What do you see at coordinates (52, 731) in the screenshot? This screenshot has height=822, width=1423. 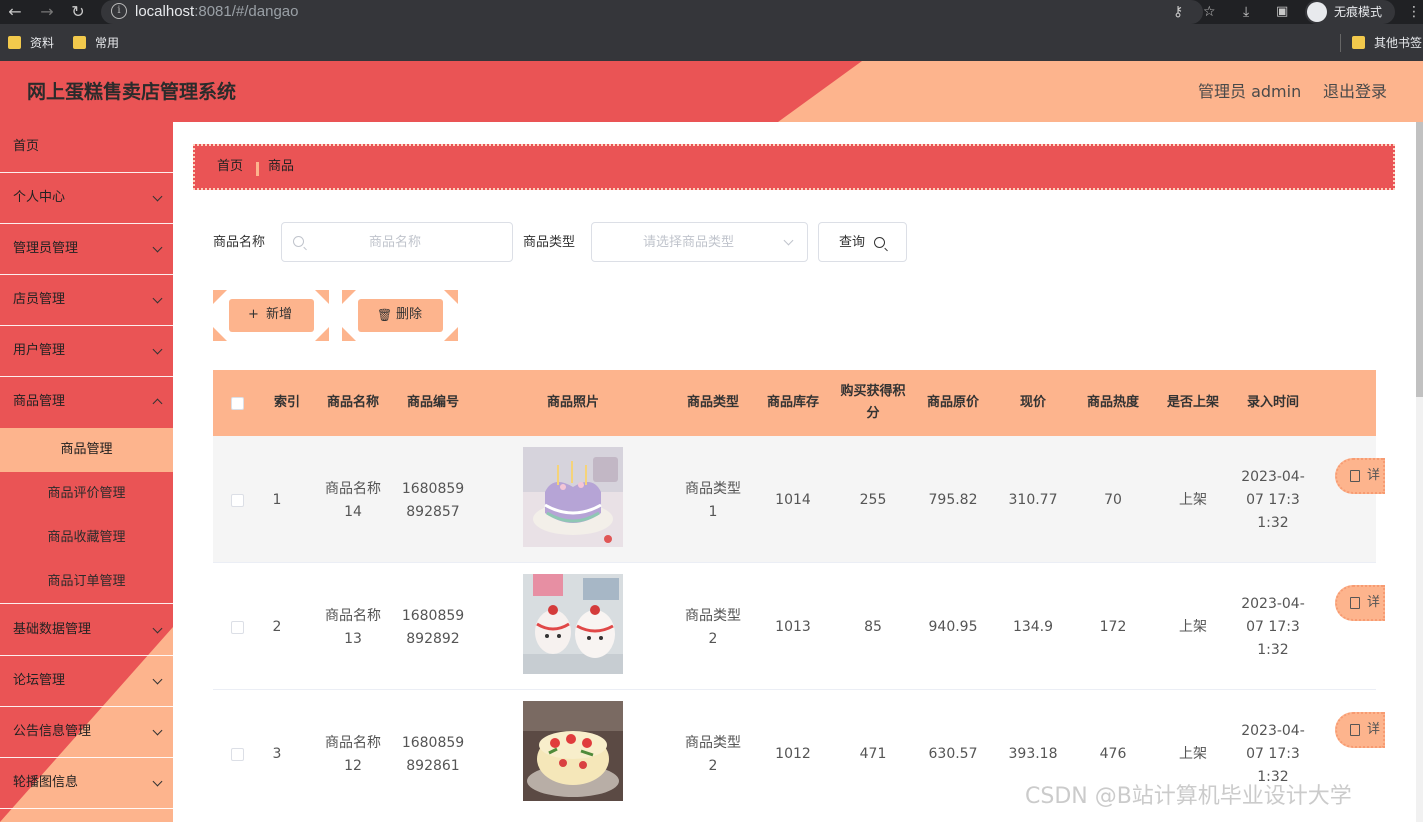 I see `sidebar-item-label: 公告信息管理` at bounding box center [52, 731].